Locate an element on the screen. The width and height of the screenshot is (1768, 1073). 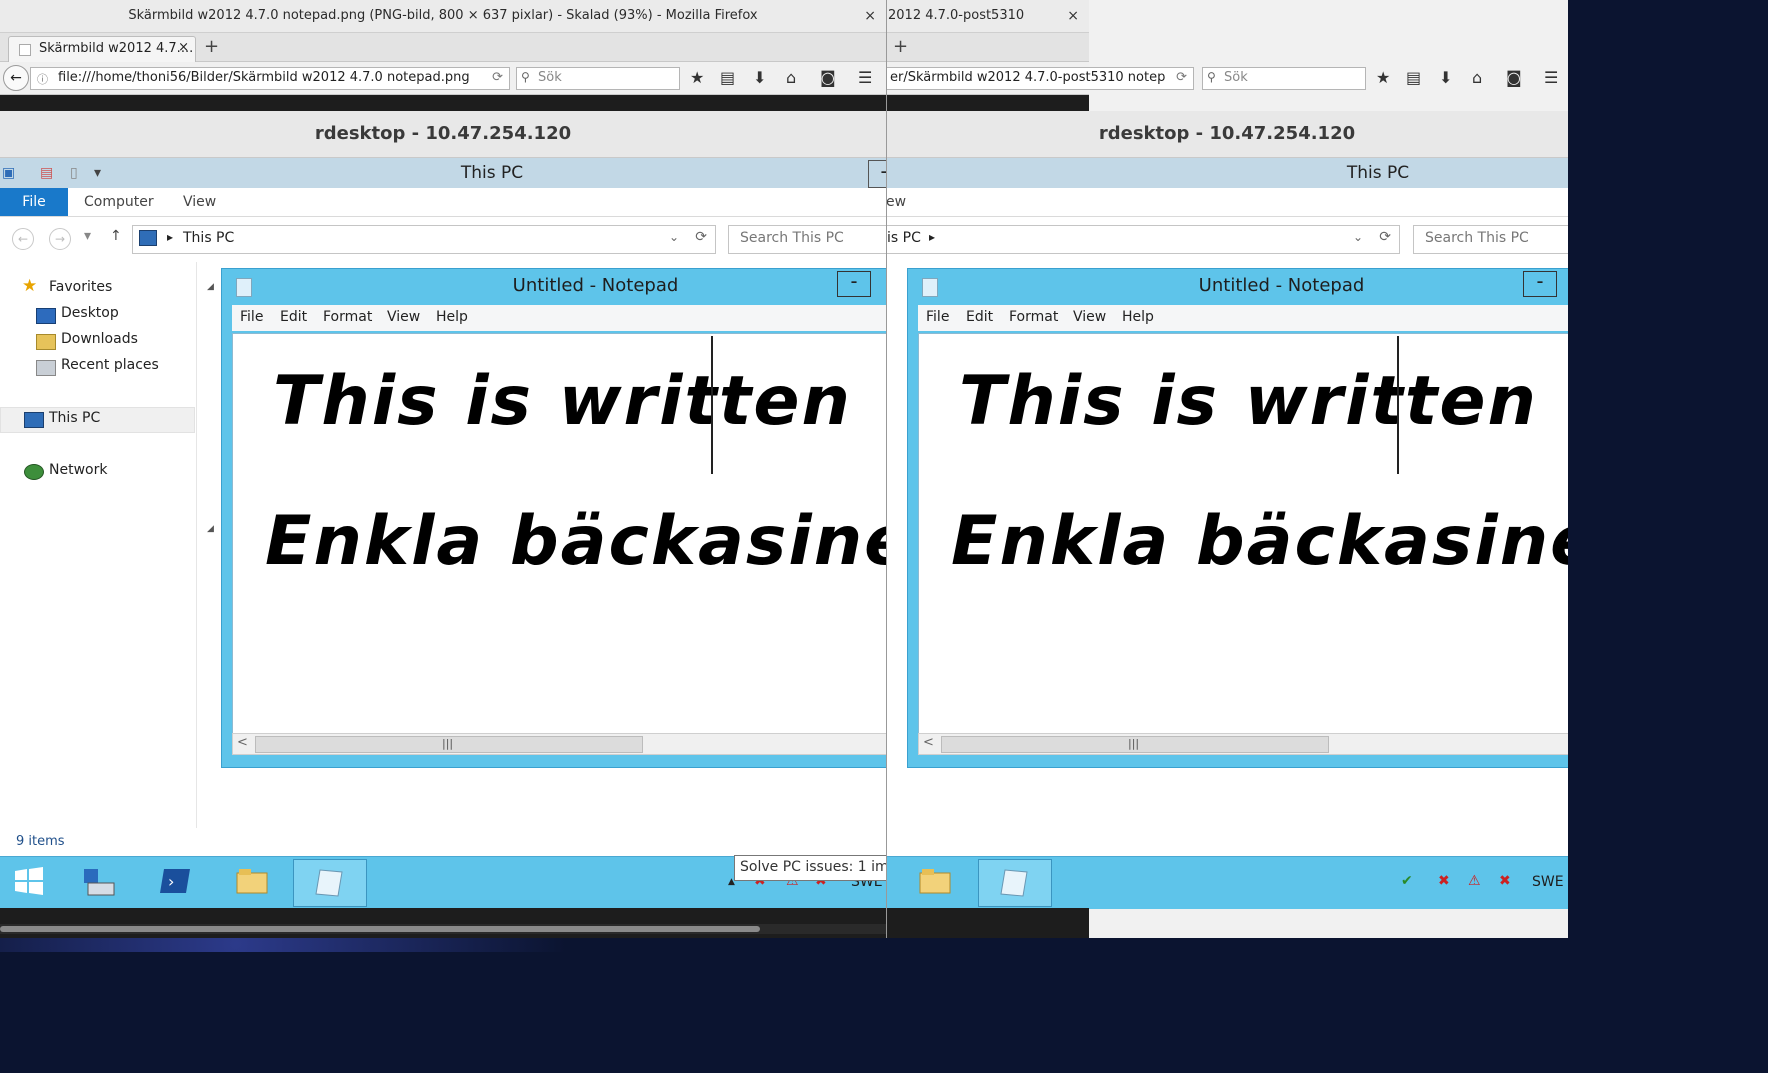
search-placeholder: Sök is located at coordinates (550, 77).